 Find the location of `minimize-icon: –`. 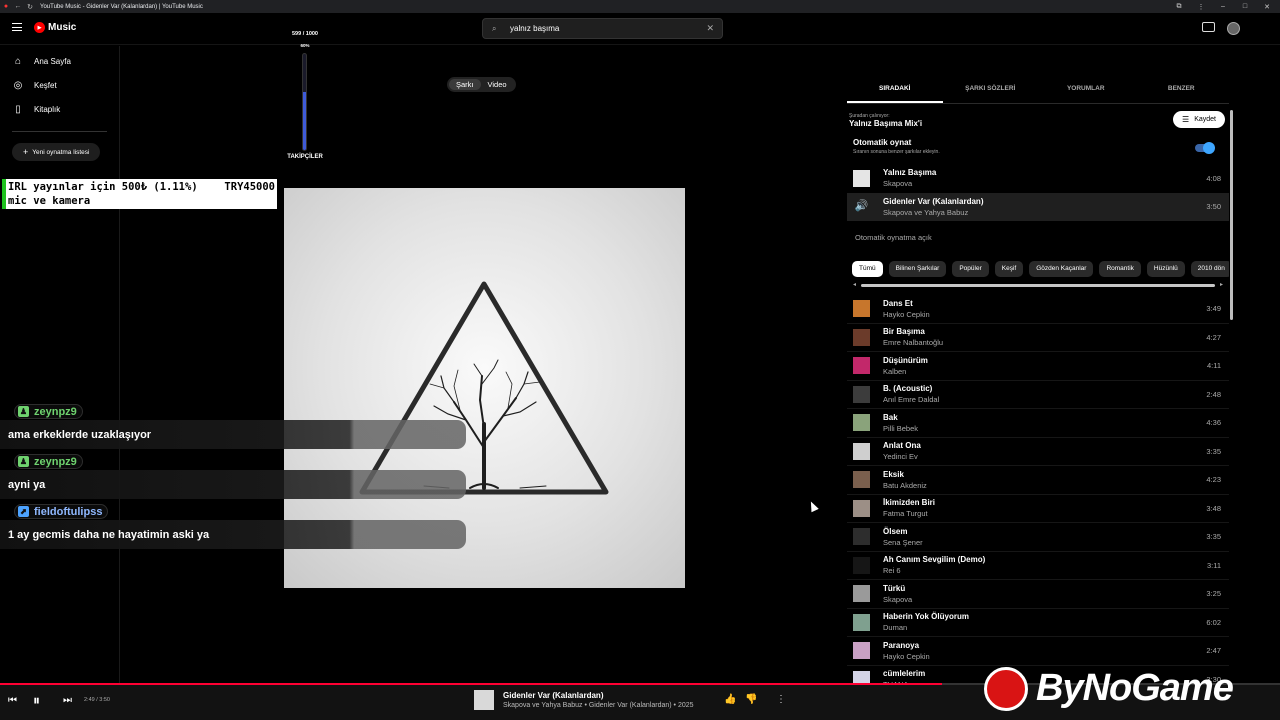

minimize-icon: – is located at coordinates (1223, 7).